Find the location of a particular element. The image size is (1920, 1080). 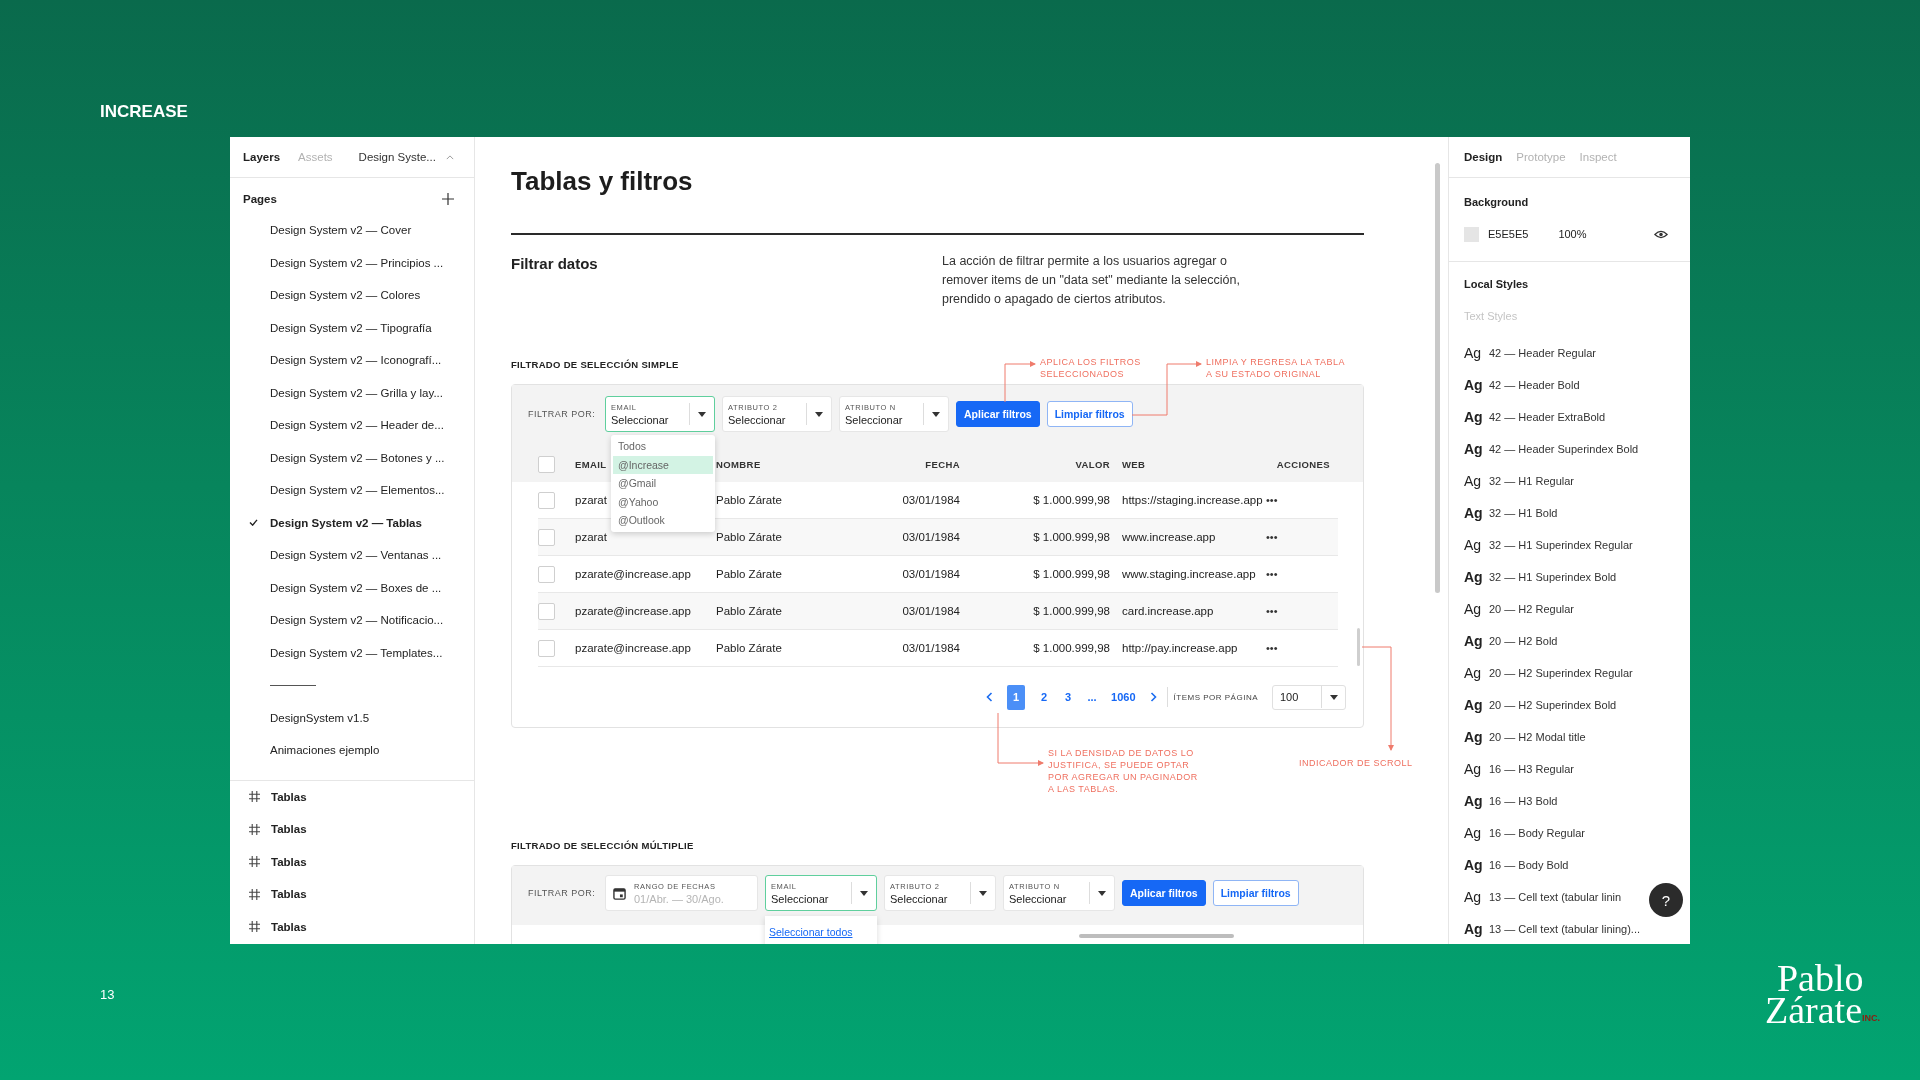

select-value: Seleccionar is located at coordinates (757, 419).